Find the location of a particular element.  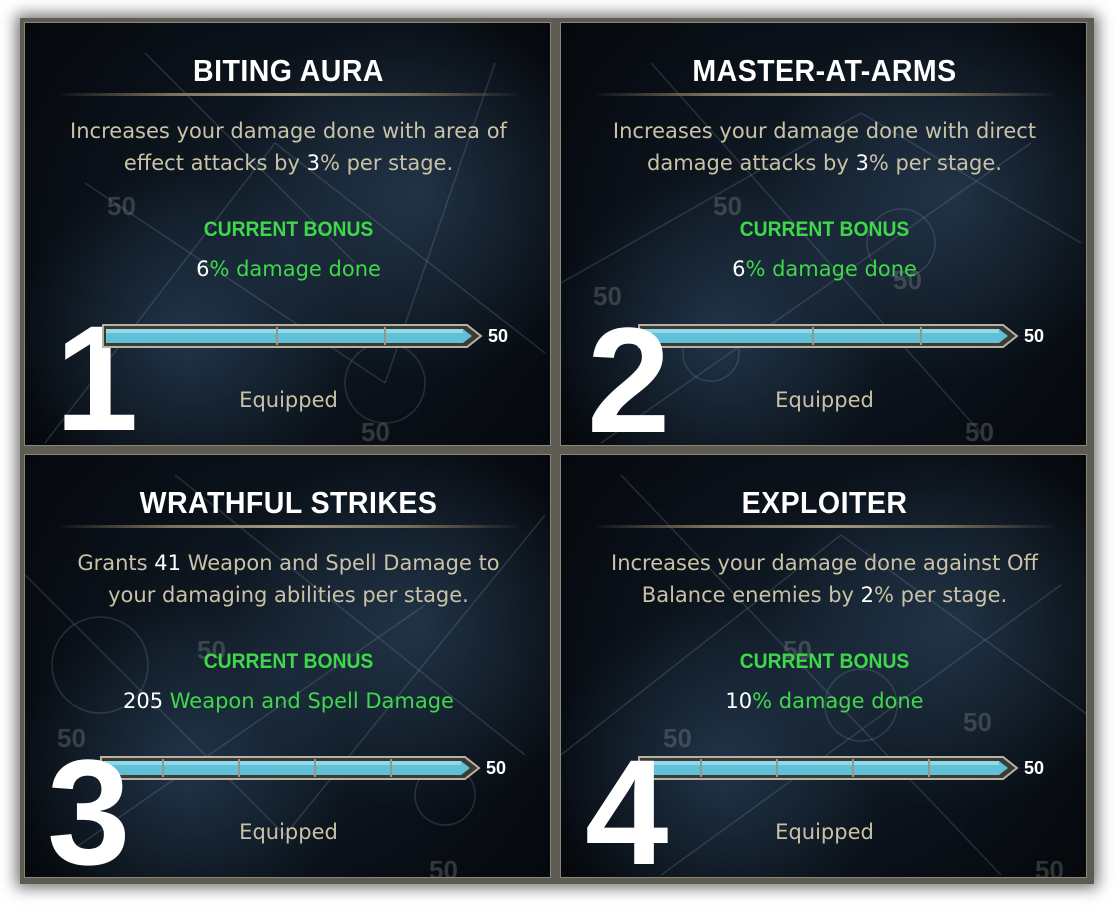

card-number: 4 is located at coordinates (627, 803).